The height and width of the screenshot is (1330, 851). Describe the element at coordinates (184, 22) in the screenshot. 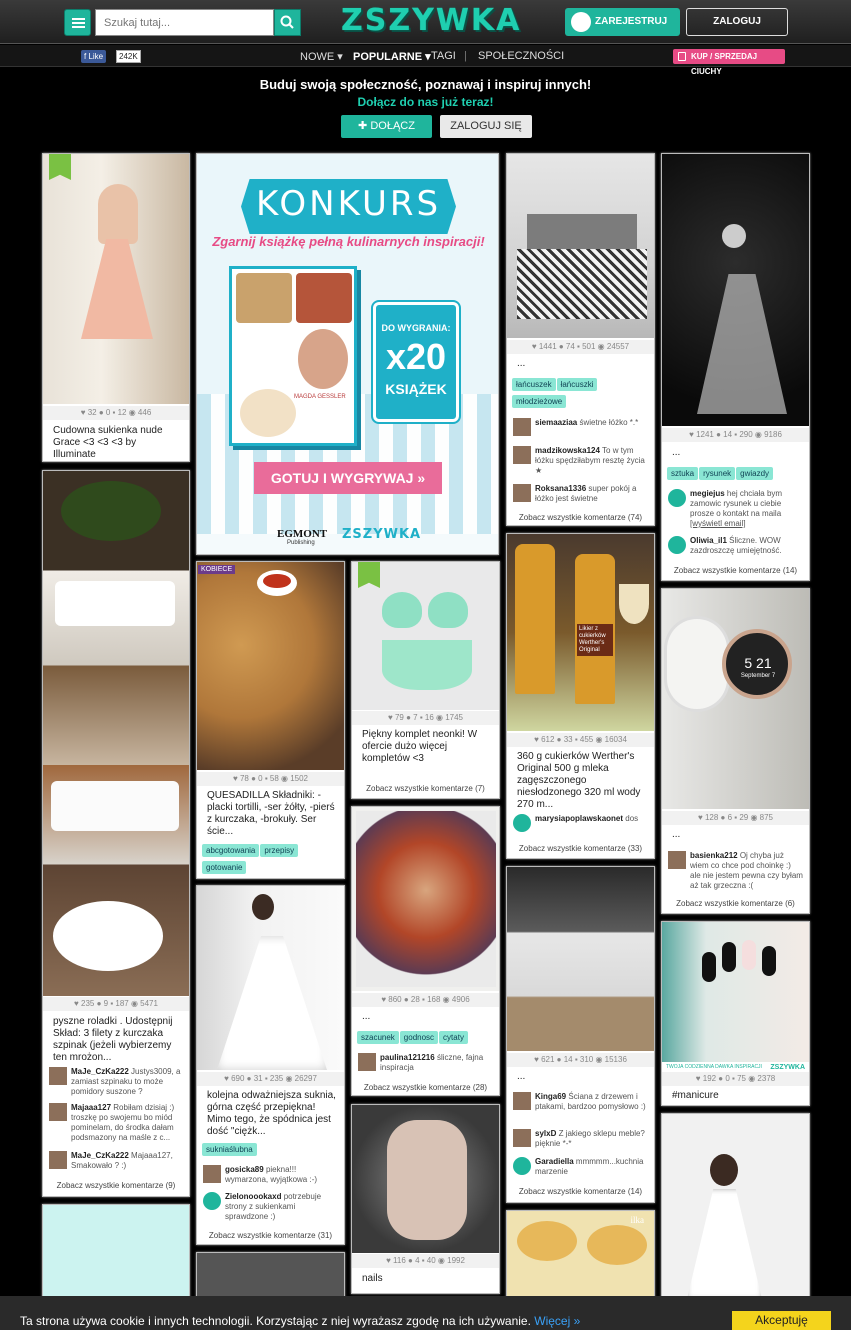

I see `search-input` at that location.